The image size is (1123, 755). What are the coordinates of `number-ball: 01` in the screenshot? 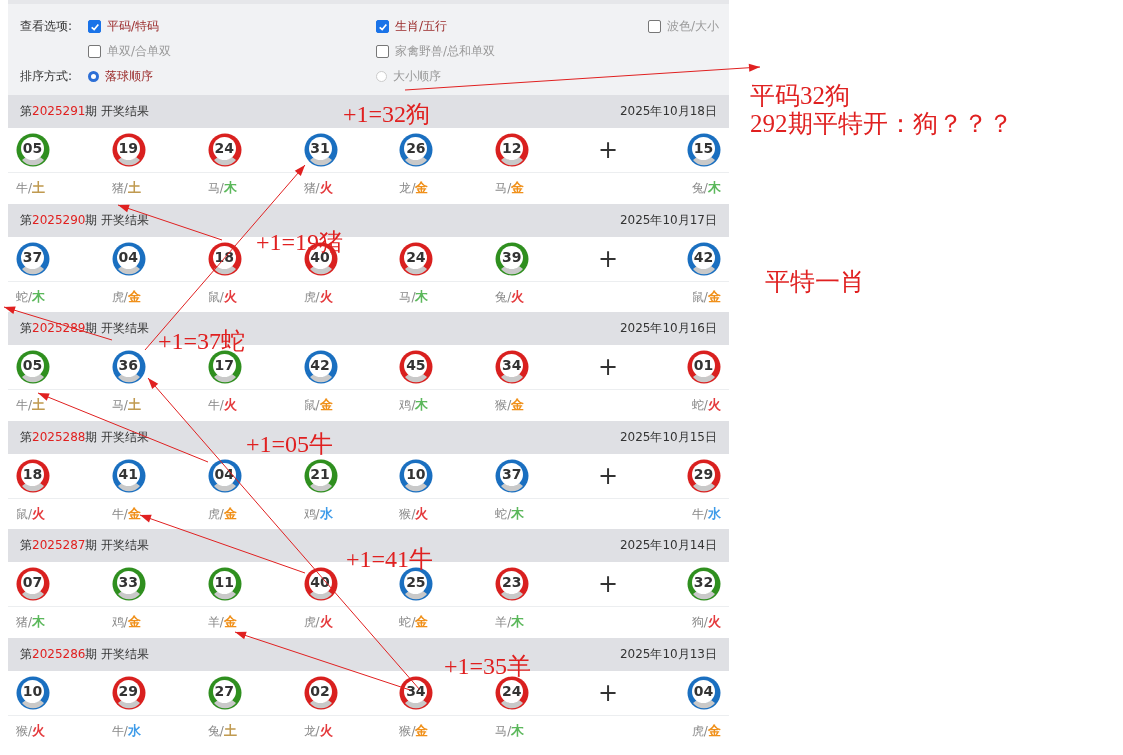 It's located at (703, 367).